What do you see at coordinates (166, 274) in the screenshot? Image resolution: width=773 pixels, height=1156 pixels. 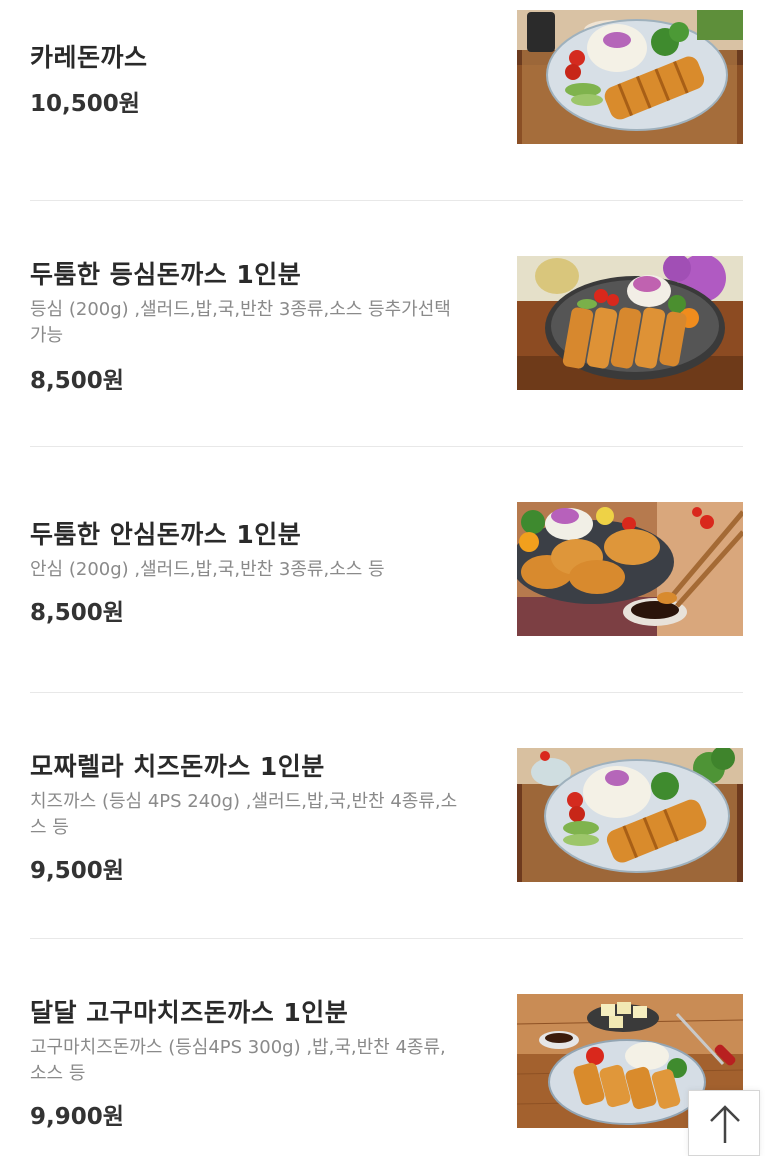 I see `menu-item-name: 두툼한 등심돈까스 1인분` at bounding box center [166, 274].